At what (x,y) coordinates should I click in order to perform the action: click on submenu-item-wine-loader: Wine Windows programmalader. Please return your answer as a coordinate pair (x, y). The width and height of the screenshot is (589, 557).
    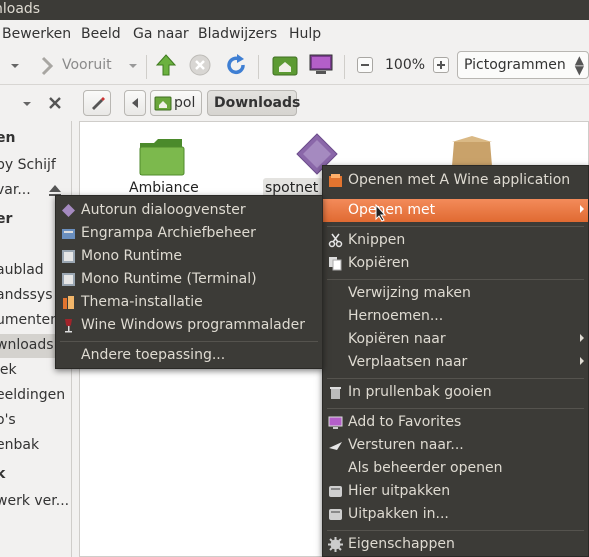
    Looking at the image, I should click on (189, 325).